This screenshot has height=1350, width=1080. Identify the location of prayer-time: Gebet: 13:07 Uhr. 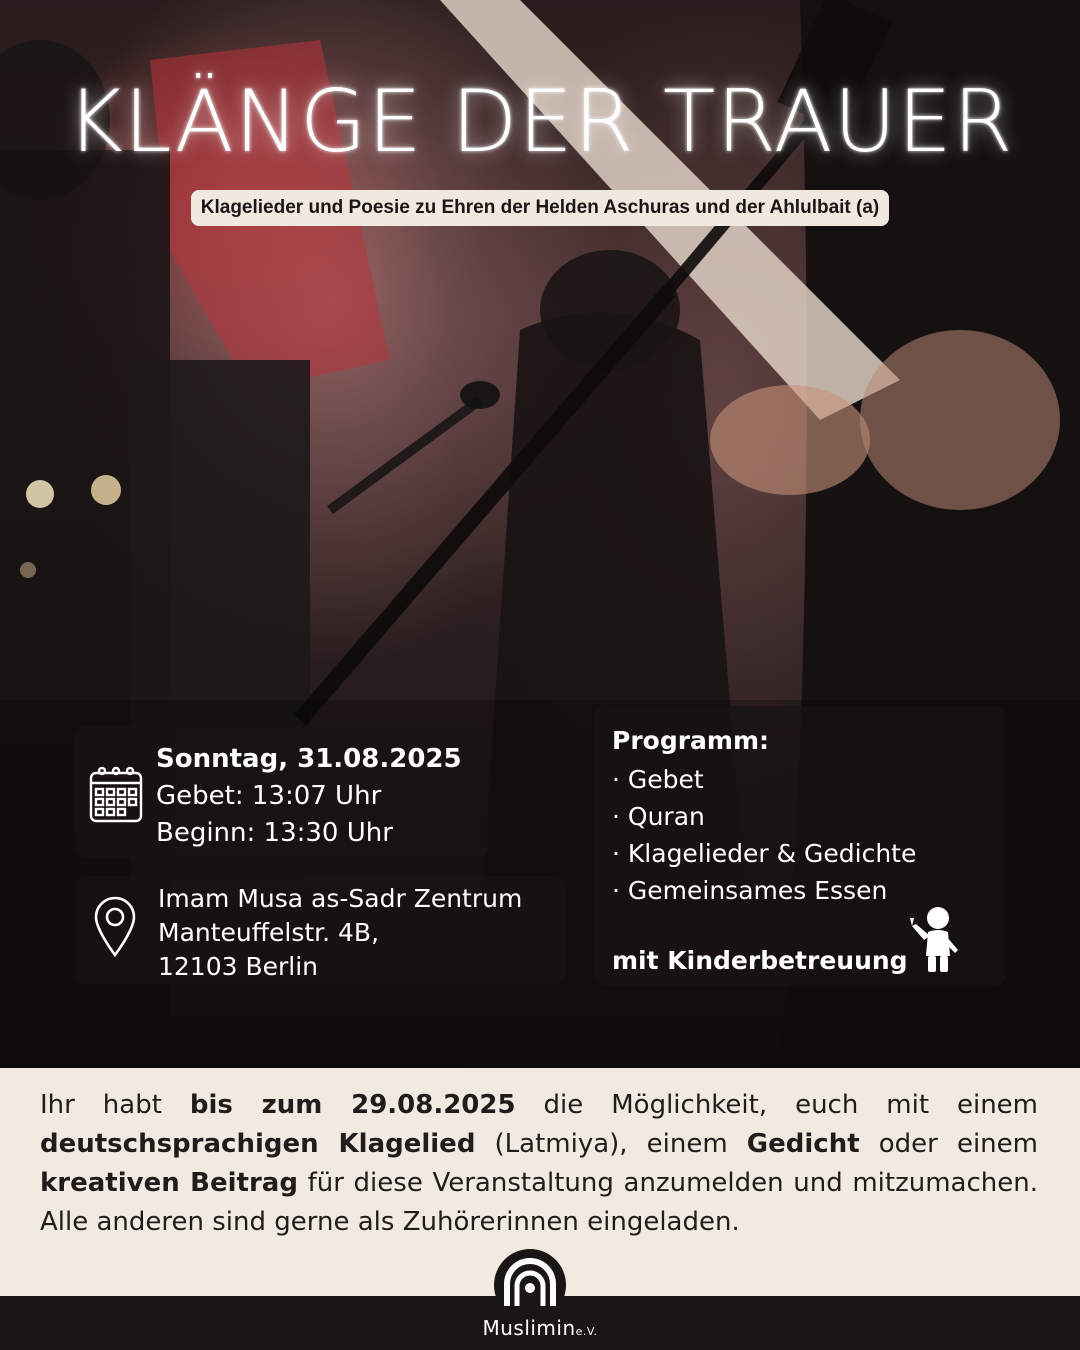
(269, 796).